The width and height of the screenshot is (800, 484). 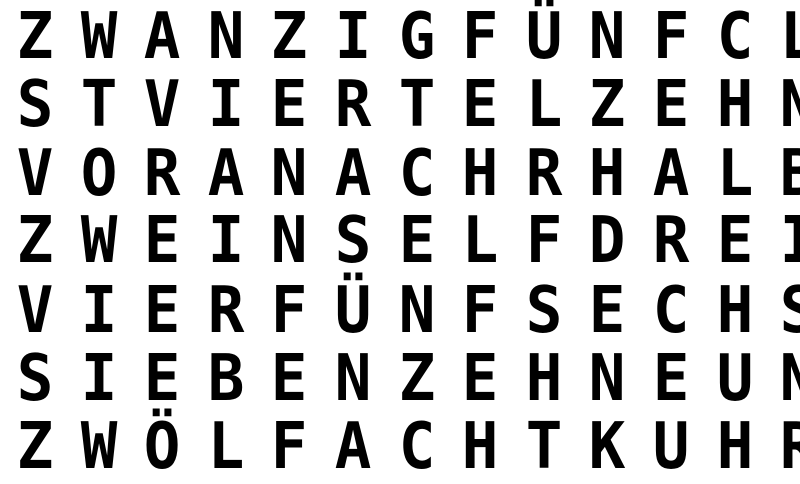 I want to click on letter-row-4: ZWEINSELFDREI, so click(x=400, y=241).